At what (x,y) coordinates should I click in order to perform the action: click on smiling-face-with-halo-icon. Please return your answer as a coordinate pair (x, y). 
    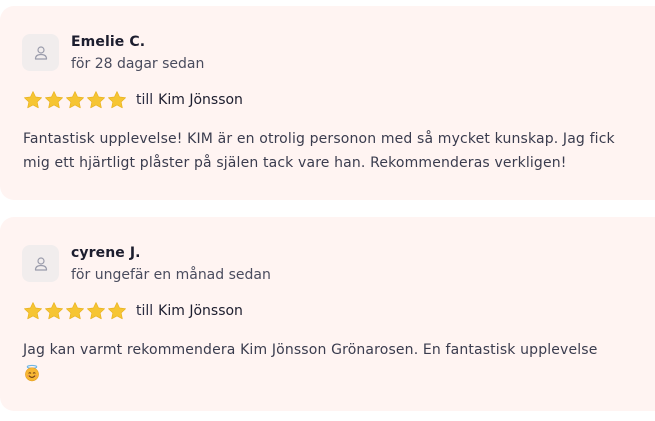
    Looking at the image, I should click on (32, 373).